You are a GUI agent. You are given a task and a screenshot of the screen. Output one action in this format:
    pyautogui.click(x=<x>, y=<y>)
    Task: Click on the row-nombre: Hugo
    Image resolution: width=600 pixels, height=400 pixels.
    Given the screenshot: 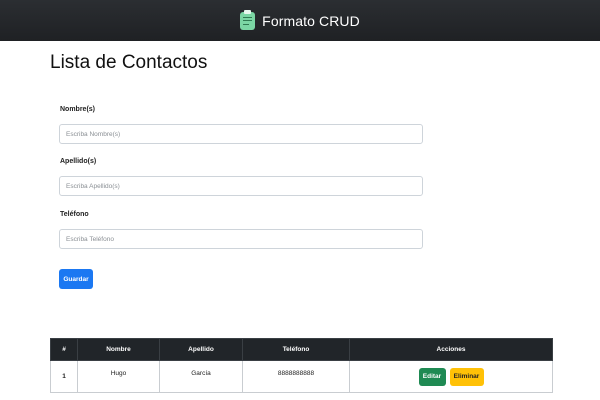 What is the action you would take?
    pyautogui.click(x=118, y=376)
    